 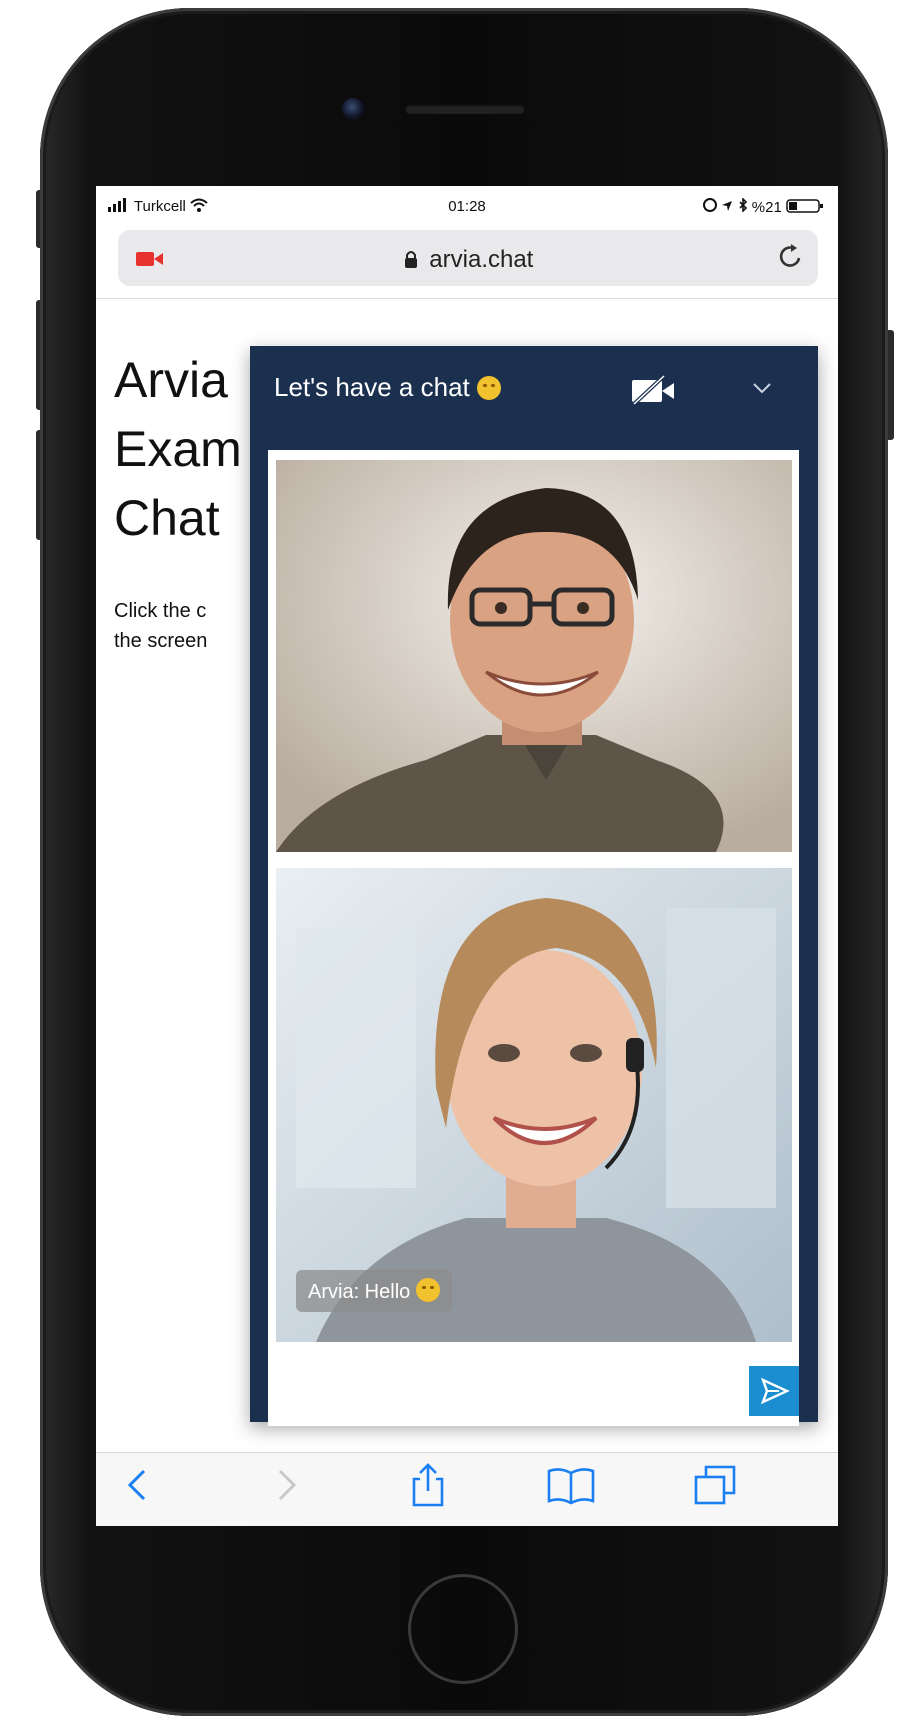 What do you see at coordinates (467, 298) in the screenshot?
I see `address-bar-divider` at bounding box center [467, 298].